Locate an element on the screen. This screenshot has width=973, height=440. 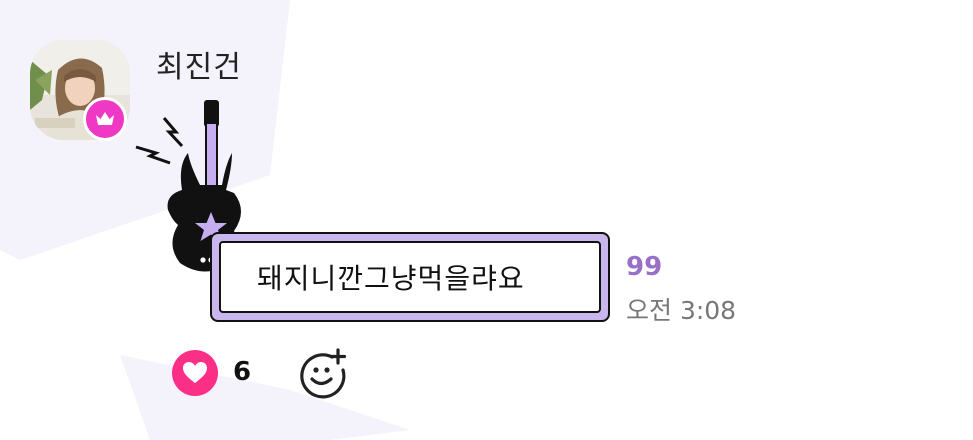
heart-count: 6 is located at coordinates (242, 372).